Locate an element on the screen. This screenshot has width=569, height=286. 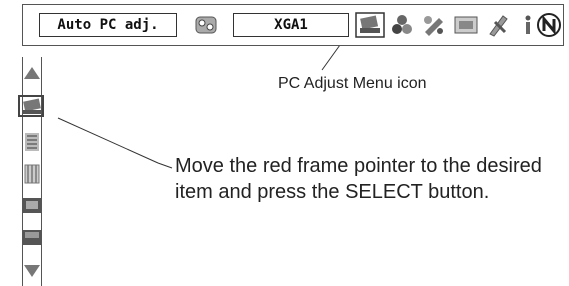
scroll-up-icon is located at coordinates (32, 74).